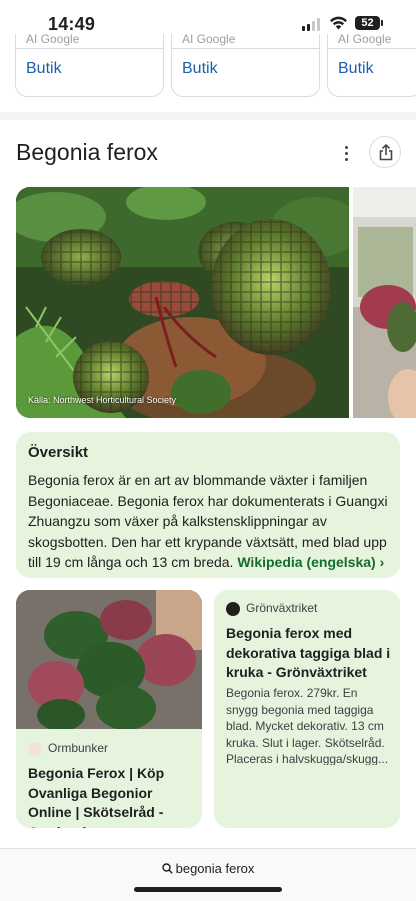  Describe the element at coordinates (208, 889) in the screenshot. I see `home-indicator` at that location.